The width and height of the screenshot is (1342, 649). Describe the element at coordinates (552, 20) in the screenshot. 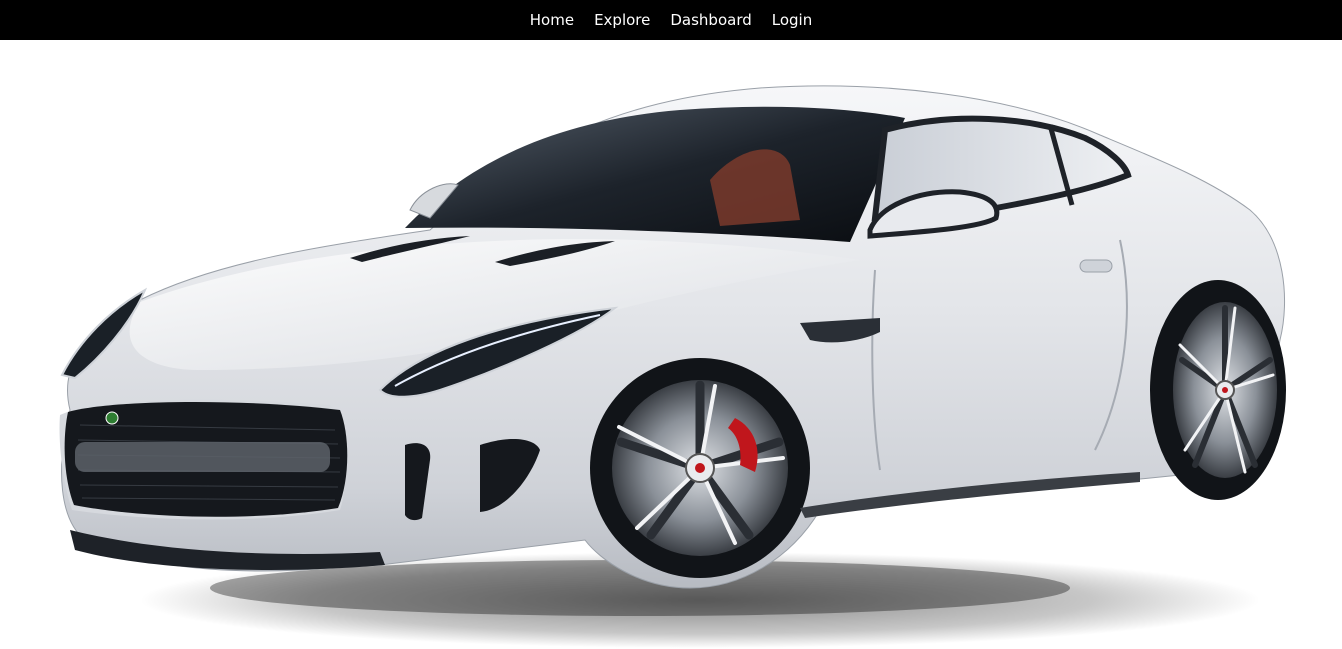

I see `nav-link-home: Home` at that location.